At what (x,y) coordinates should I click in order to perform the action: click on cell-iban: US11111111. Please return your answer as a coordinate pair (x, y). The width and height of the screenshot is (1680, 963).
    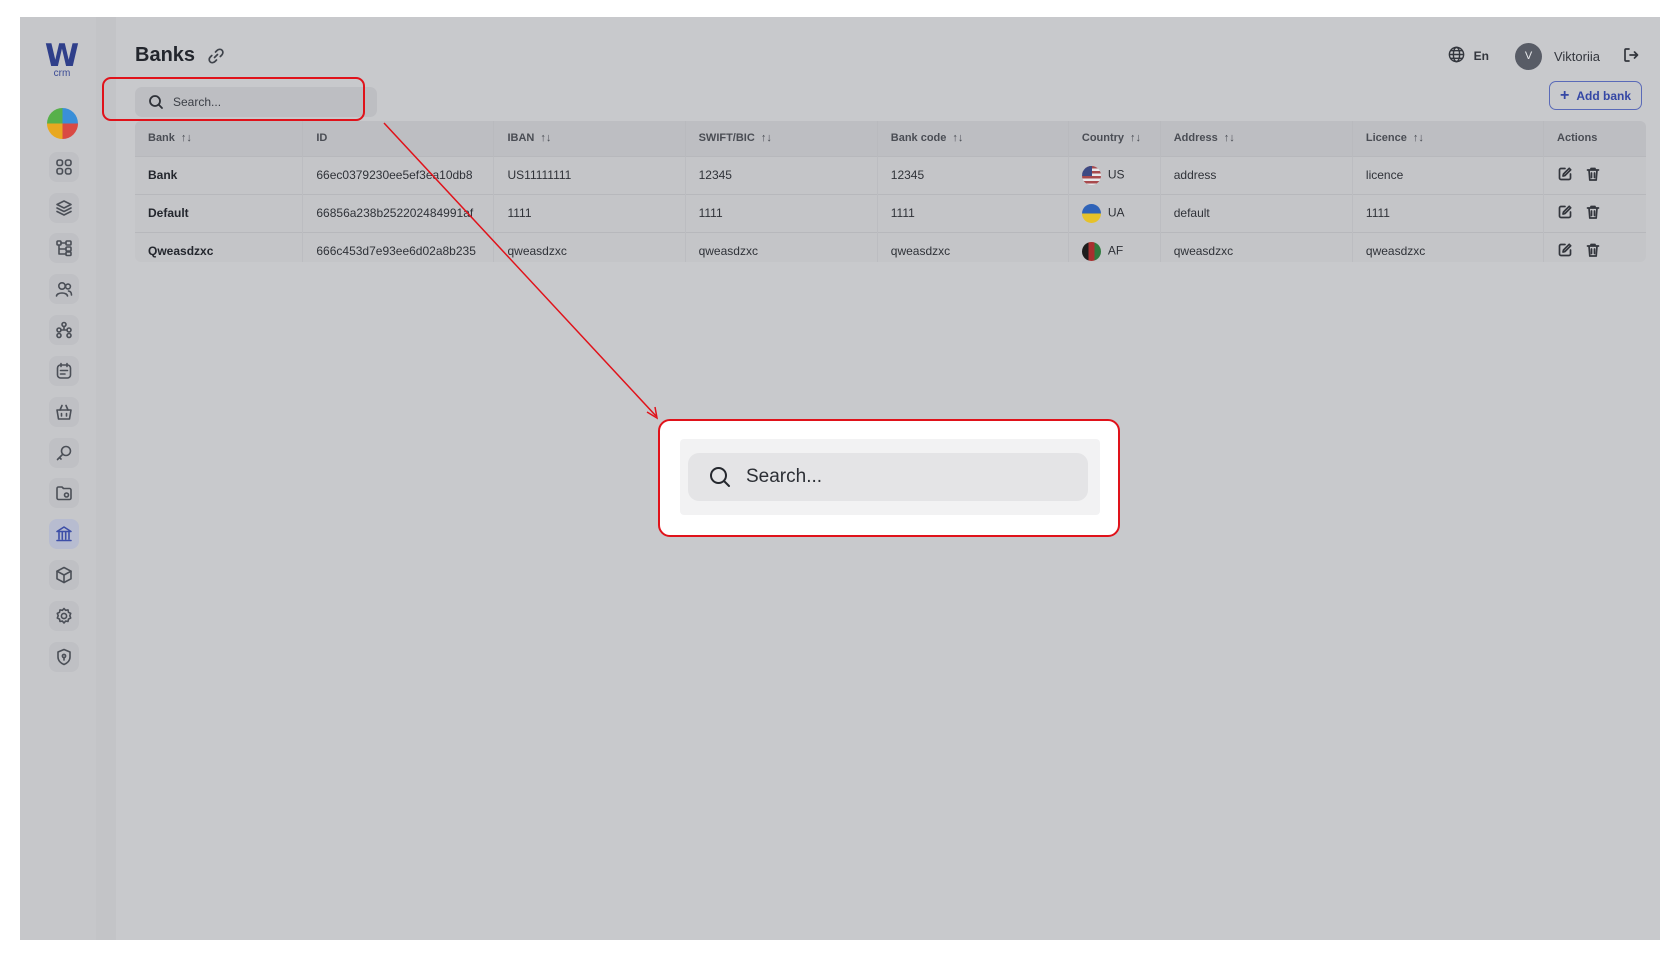
    Looking at the image, I should click on (589, 175).